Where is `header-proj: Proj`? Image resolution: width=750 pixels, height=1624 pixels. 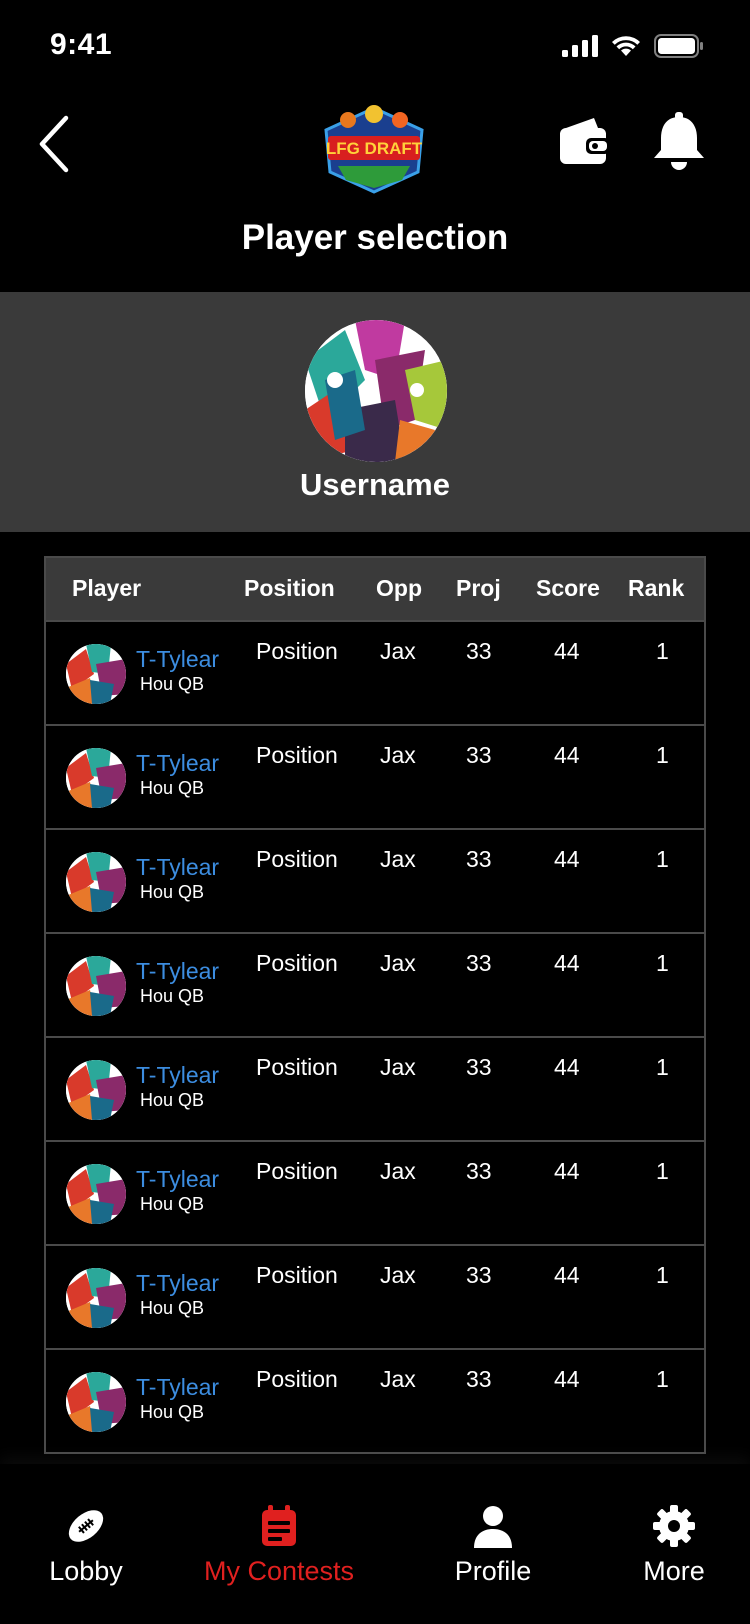 header-proj: Proj is located at coordinates (478, 588).